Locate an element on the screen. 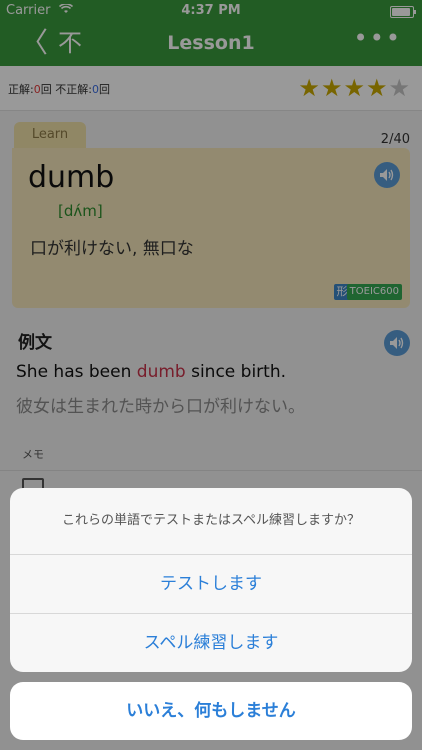  action-sheet-message: これらの単語でテストまたはスペル練習しますか？ is located at coordinates (211, 521).